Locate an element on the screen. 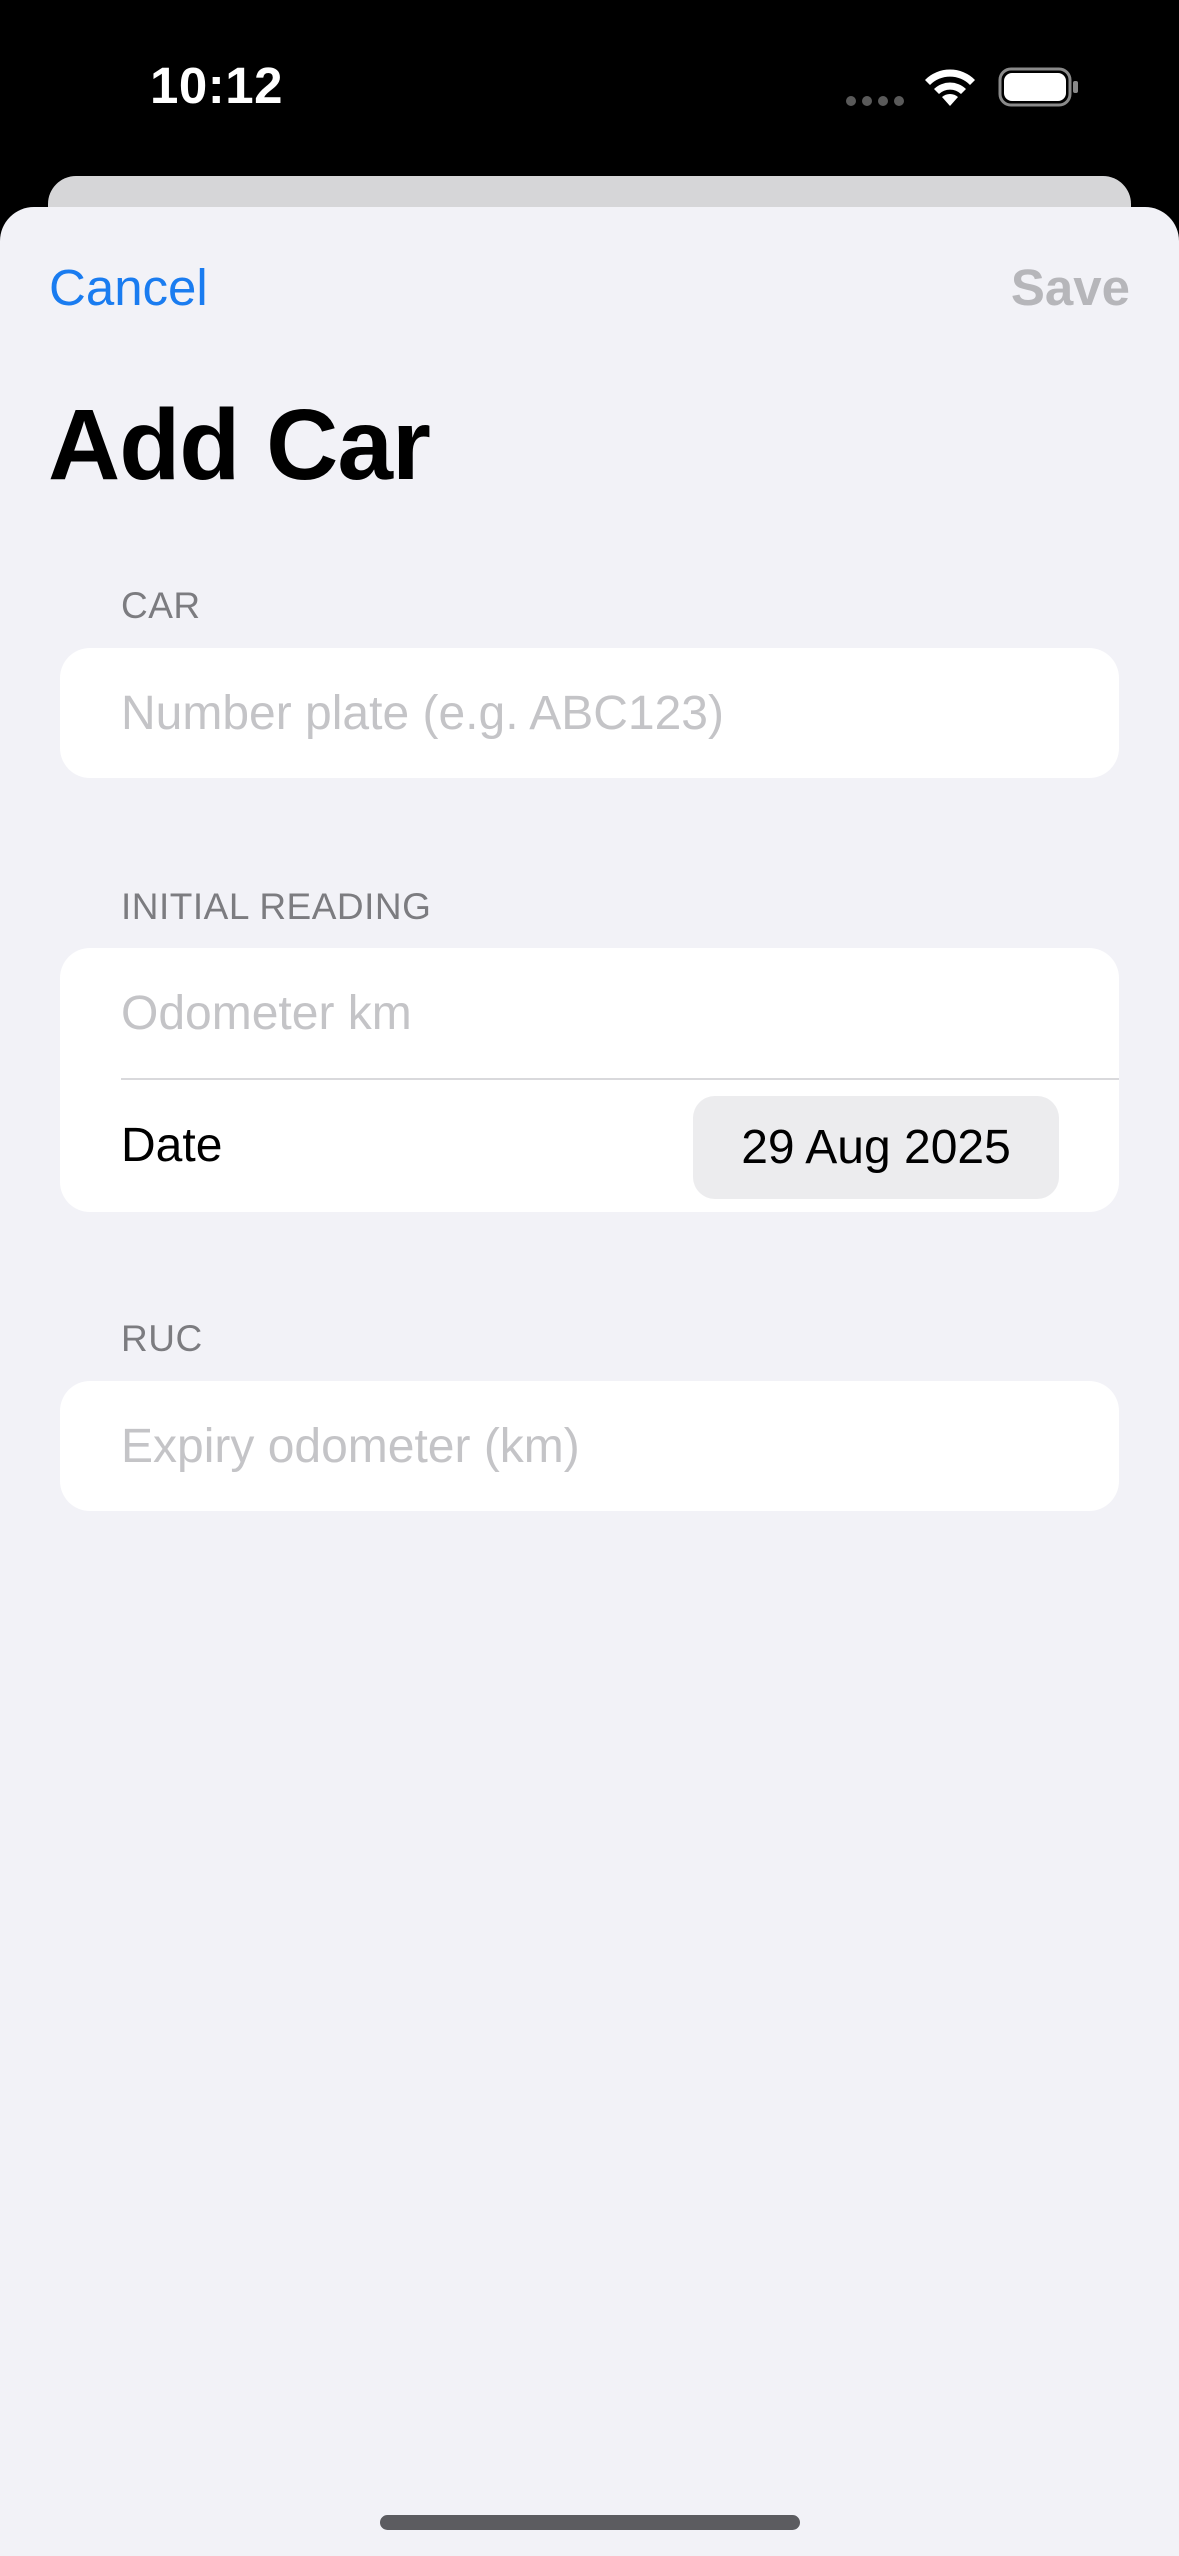  battery-icon is located at coordinates (1038, 87).